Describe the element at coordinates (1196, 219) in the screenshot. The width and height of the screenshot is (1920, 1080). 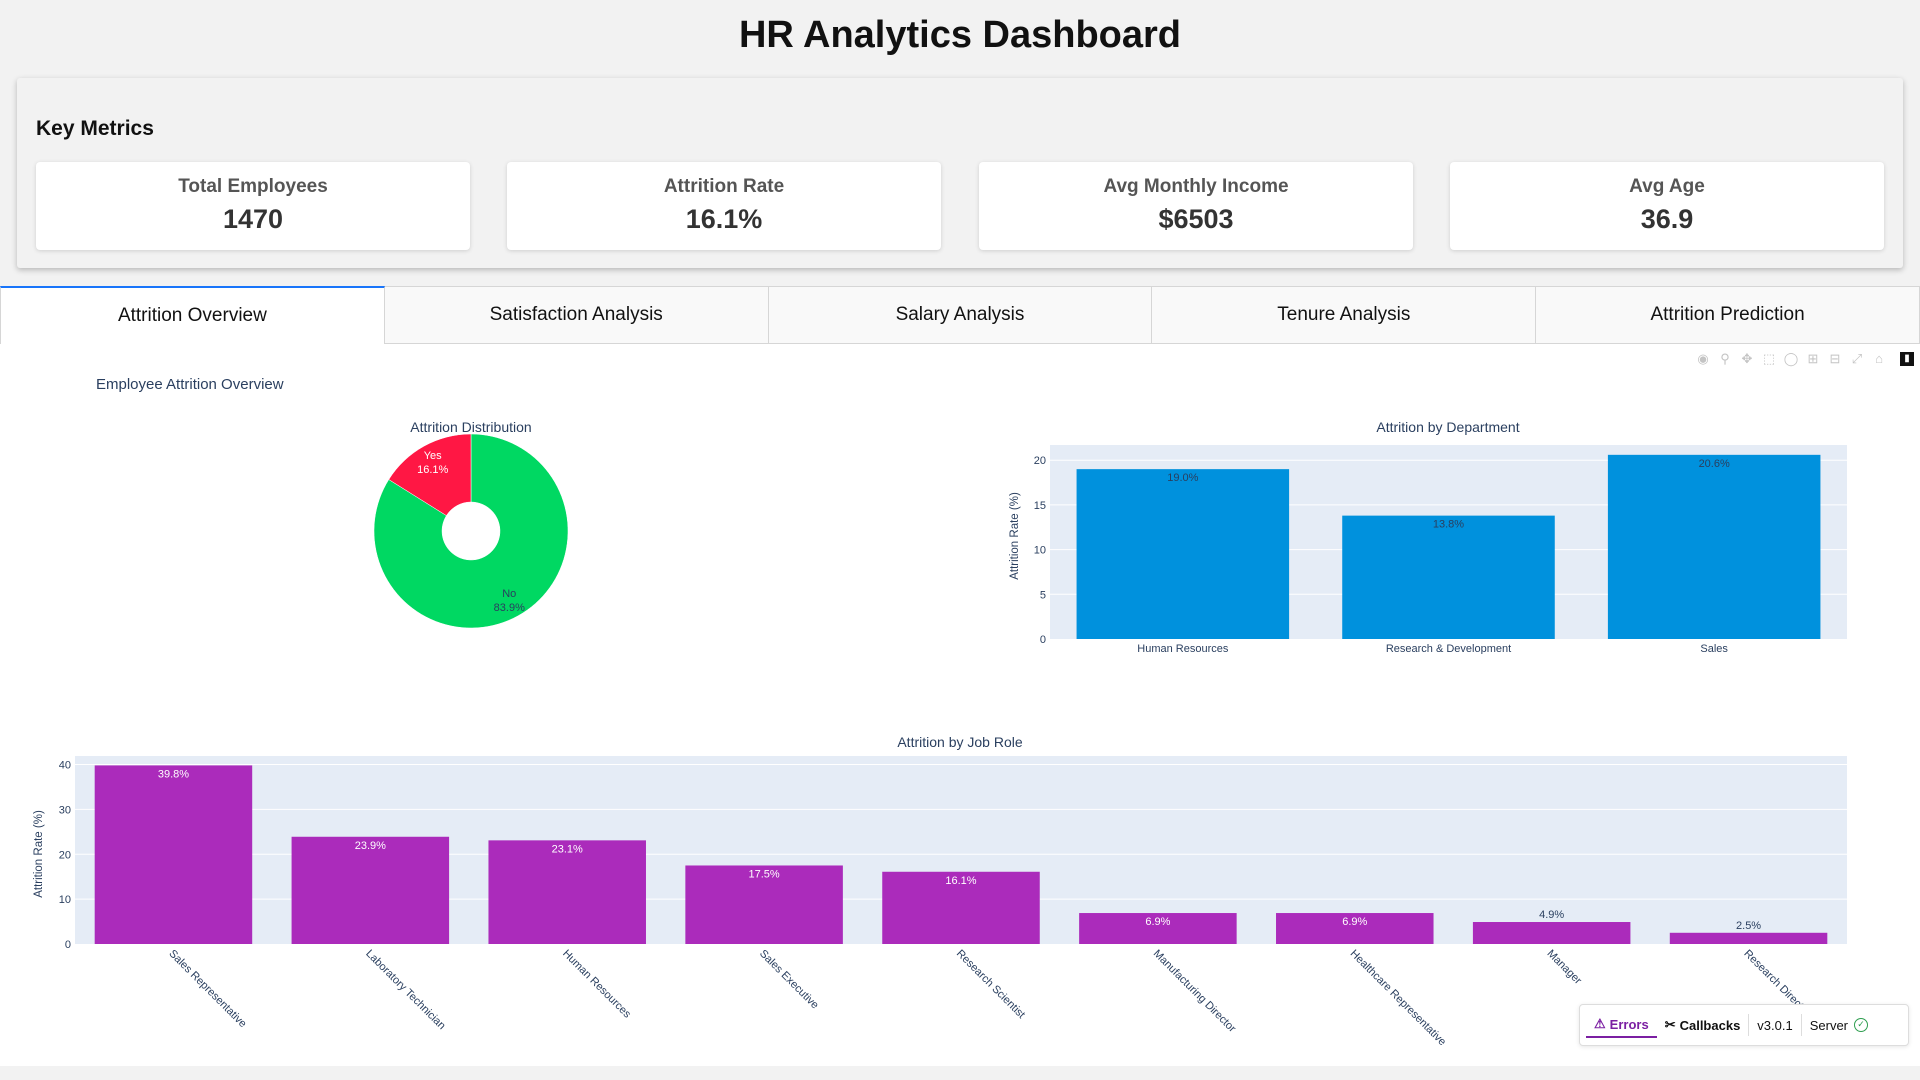
I see `metric-value: $6503` at that location.